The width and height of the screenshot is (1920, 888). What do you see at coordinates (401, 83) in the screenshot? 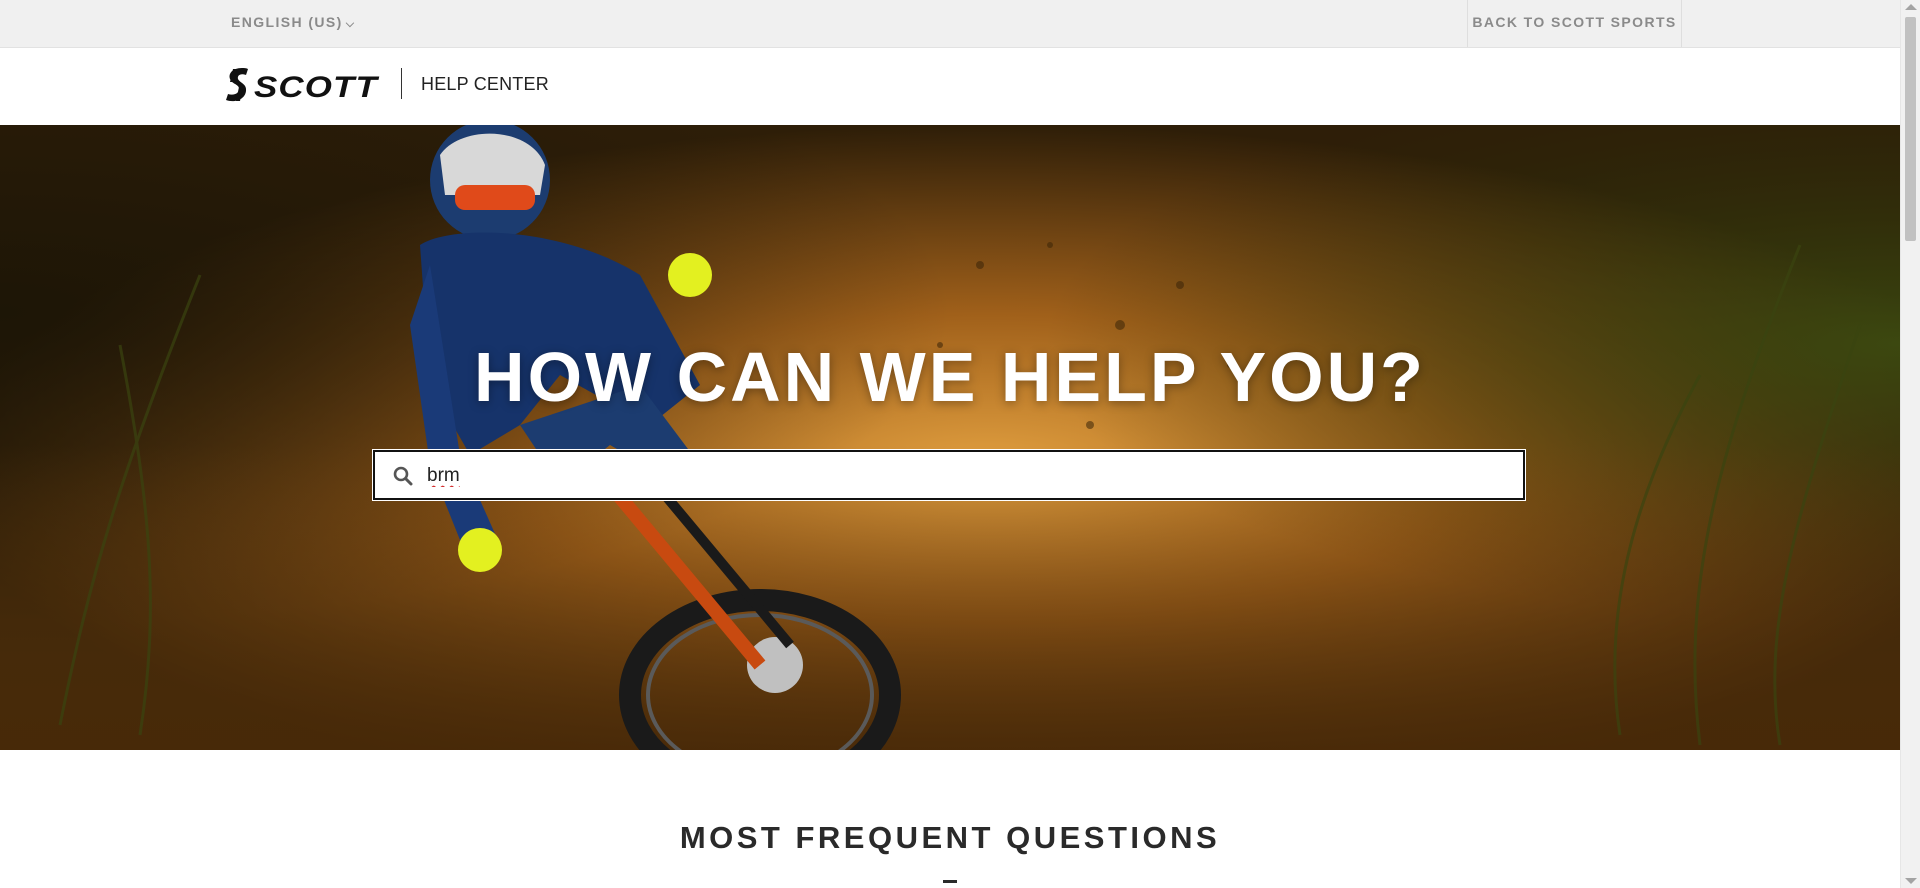
I see `header-divider` at bounding box center [401, 83].